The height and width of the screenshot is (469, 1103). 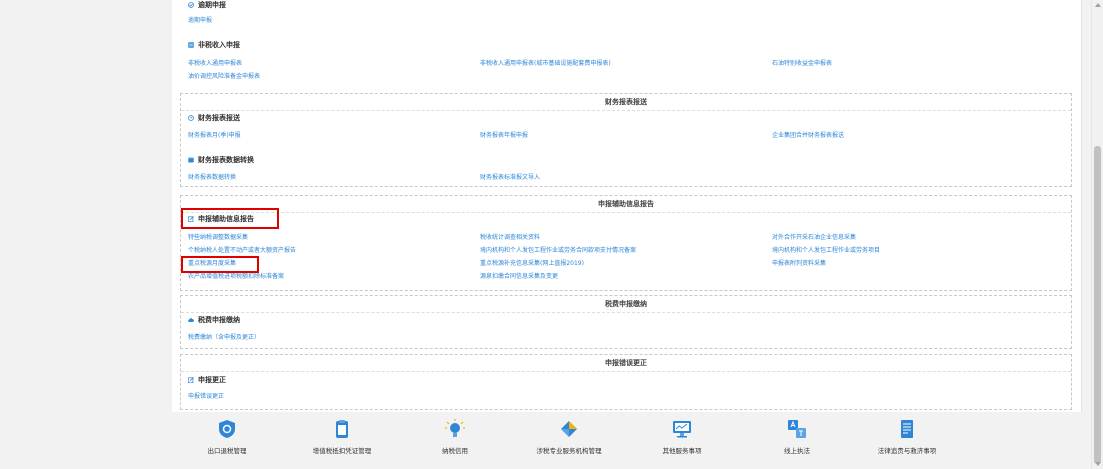 I want to click on link-special-tax-adjust: 特些纳税调整数据采集, so click(x=218, y=238).